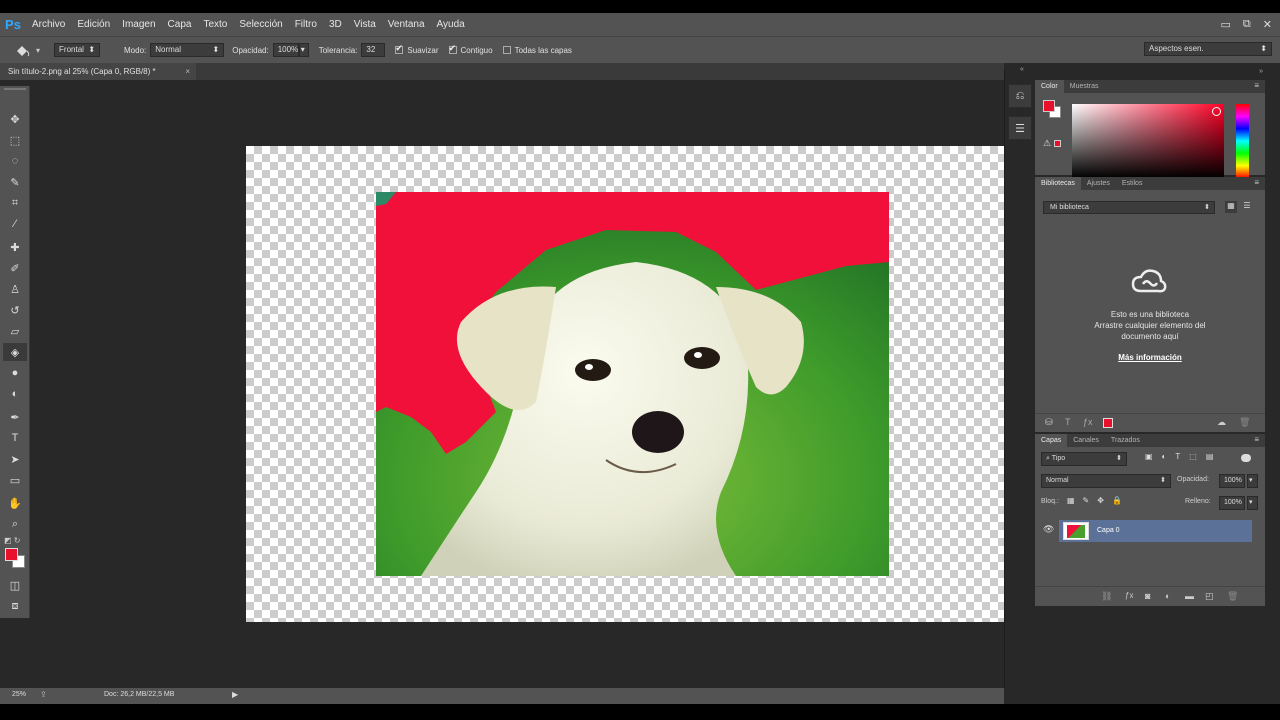 The height and width of the screenshot is (720, 1280). I want to click on layer-name: Capa 0, so click(1108, 531).